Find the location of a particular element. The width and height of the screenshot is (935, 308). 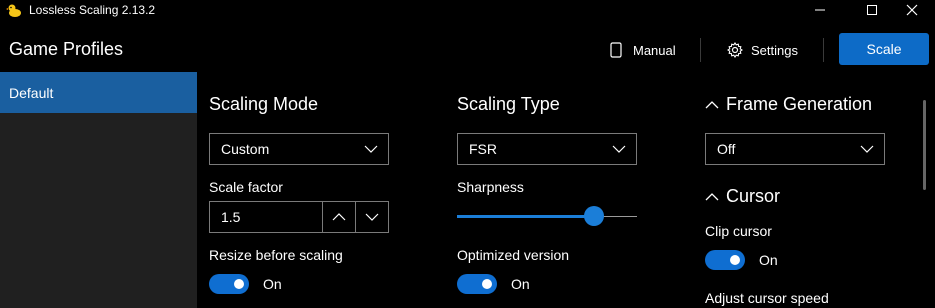

page-title: Game Profiles is located at coordinates (66, 49).